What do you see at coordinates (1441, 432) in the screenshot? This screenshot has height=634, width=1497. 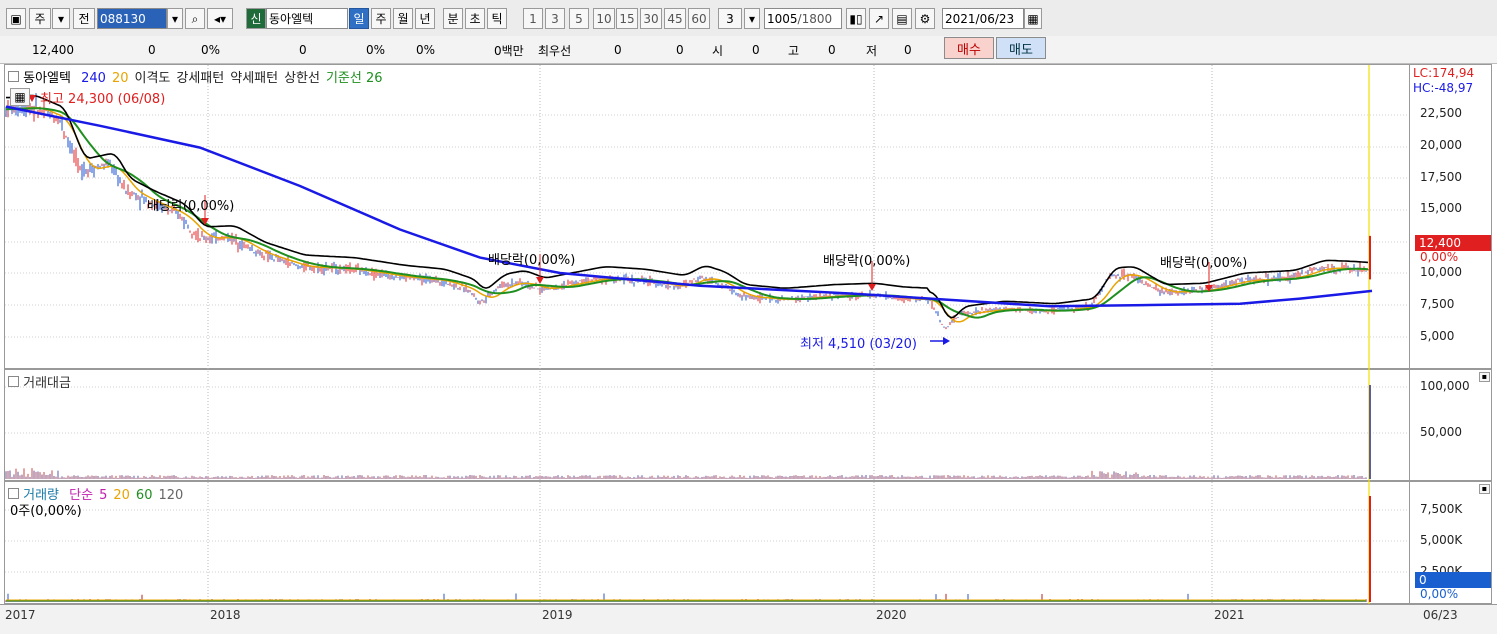 I see `y-tick-label: 50,000` at bounding box center [1441, 432].